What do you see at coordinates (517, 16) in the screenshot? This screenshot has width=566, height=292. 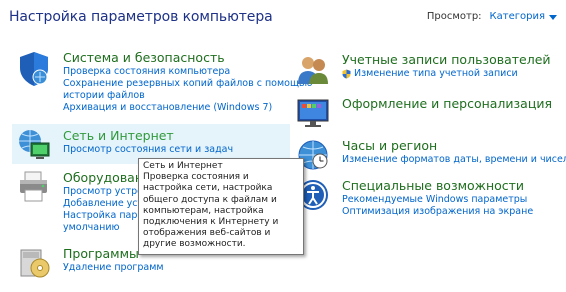 I see `view-by-value: Категория` at bounding box center [517, 16].